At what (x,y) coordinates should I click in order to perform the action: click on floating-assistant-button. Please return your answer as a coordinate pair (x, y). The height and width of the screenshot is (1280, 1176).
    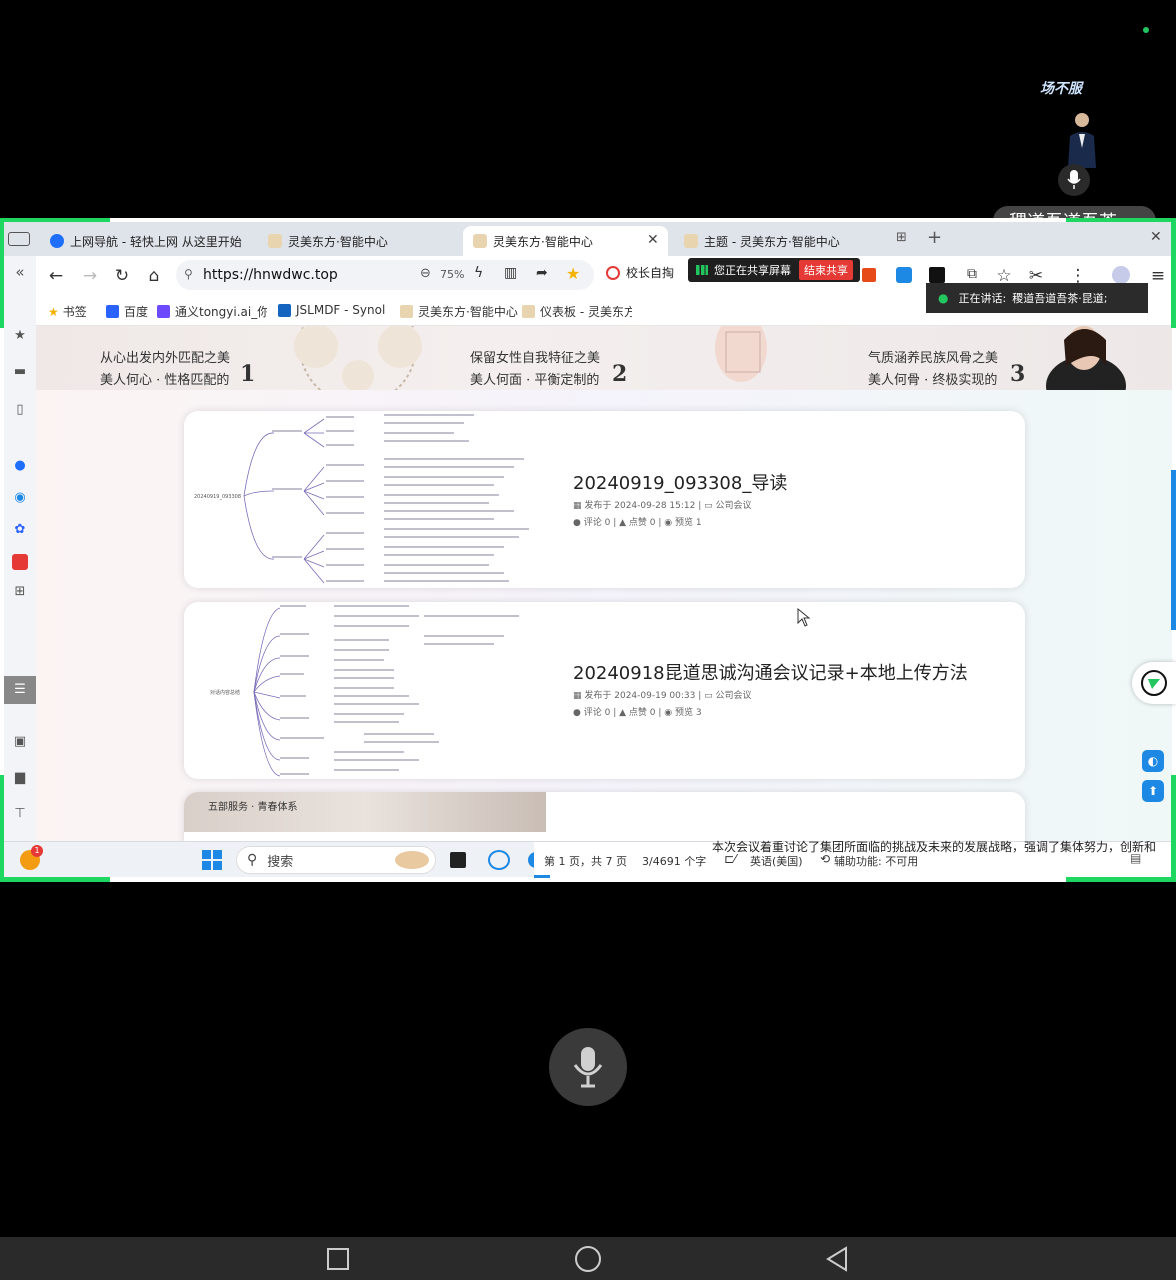
    Looking at the image, I should click on (1154, 683).